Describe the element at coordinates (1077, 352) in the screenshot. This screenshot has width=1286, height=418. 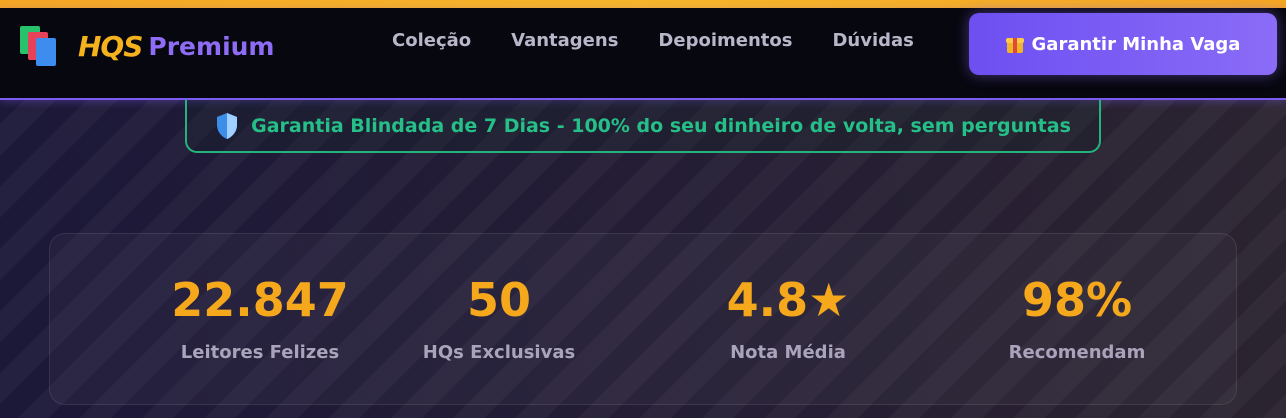
I see `stat-label: Recomendam` at that location.